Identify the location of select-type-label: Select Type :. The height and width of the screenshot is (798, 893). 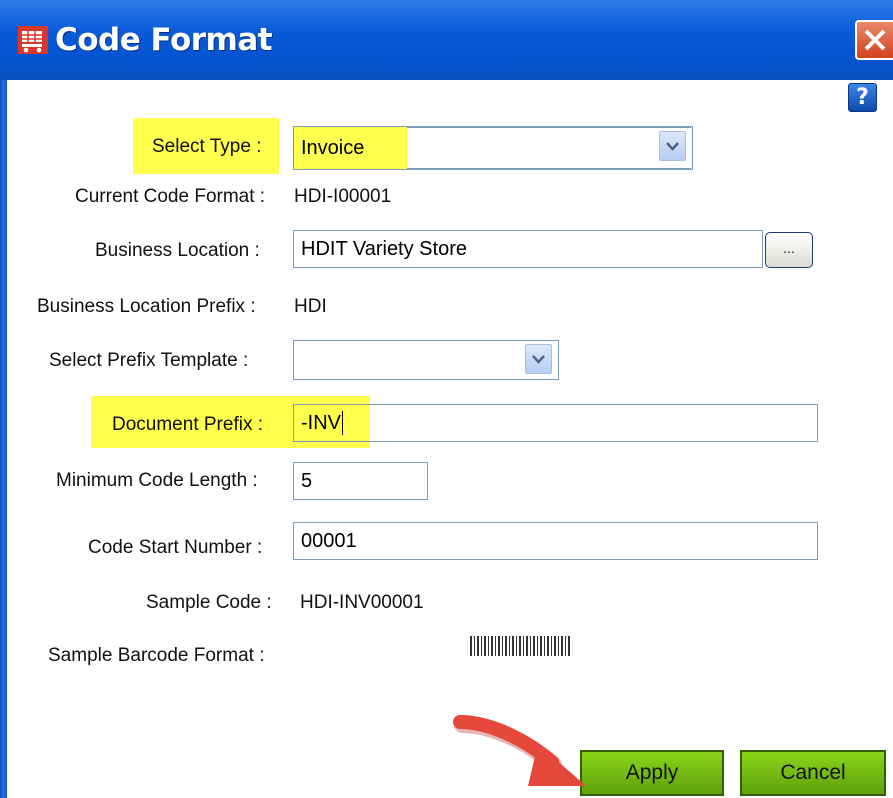
(207, 146).